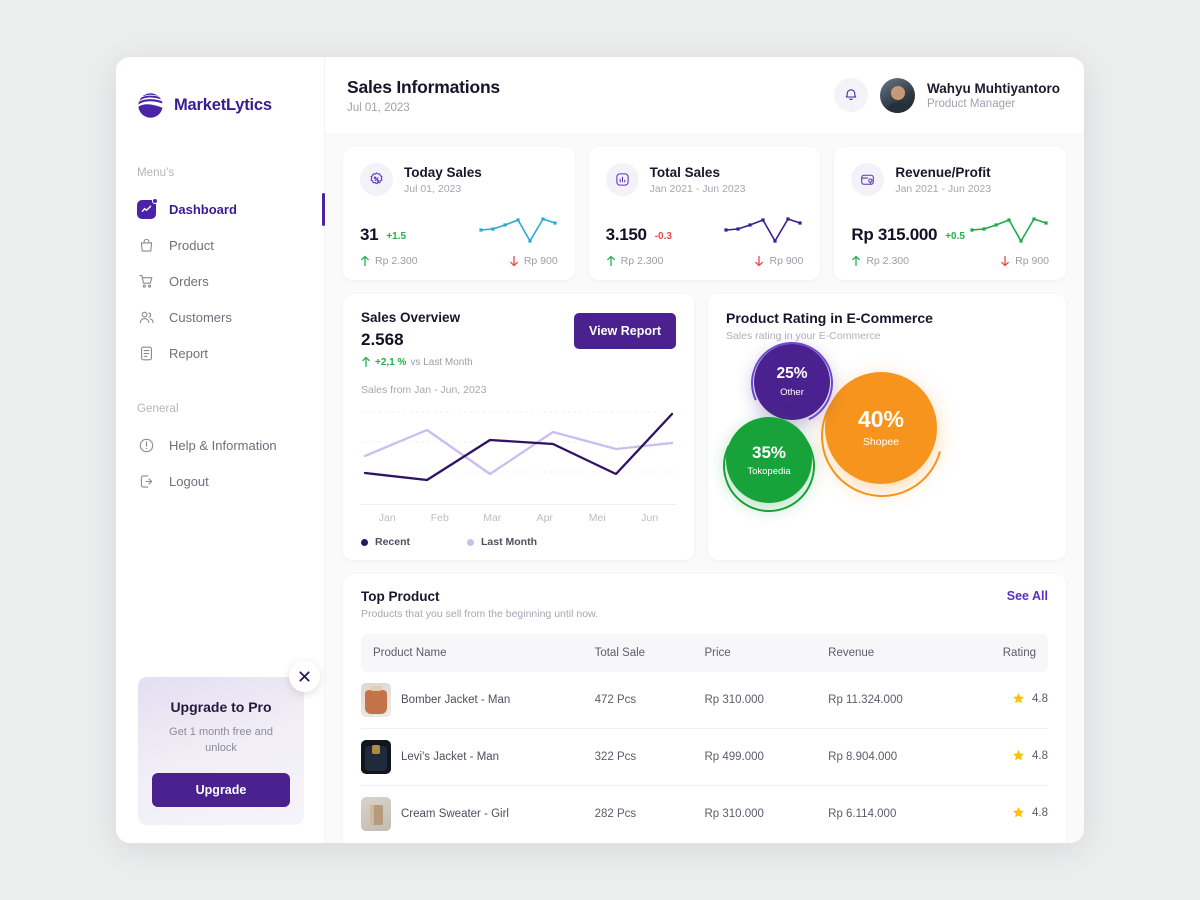  Describe the element at coordinates (150, 105) in the screenshot. I see `wave-circle-logo-icon` at that location.